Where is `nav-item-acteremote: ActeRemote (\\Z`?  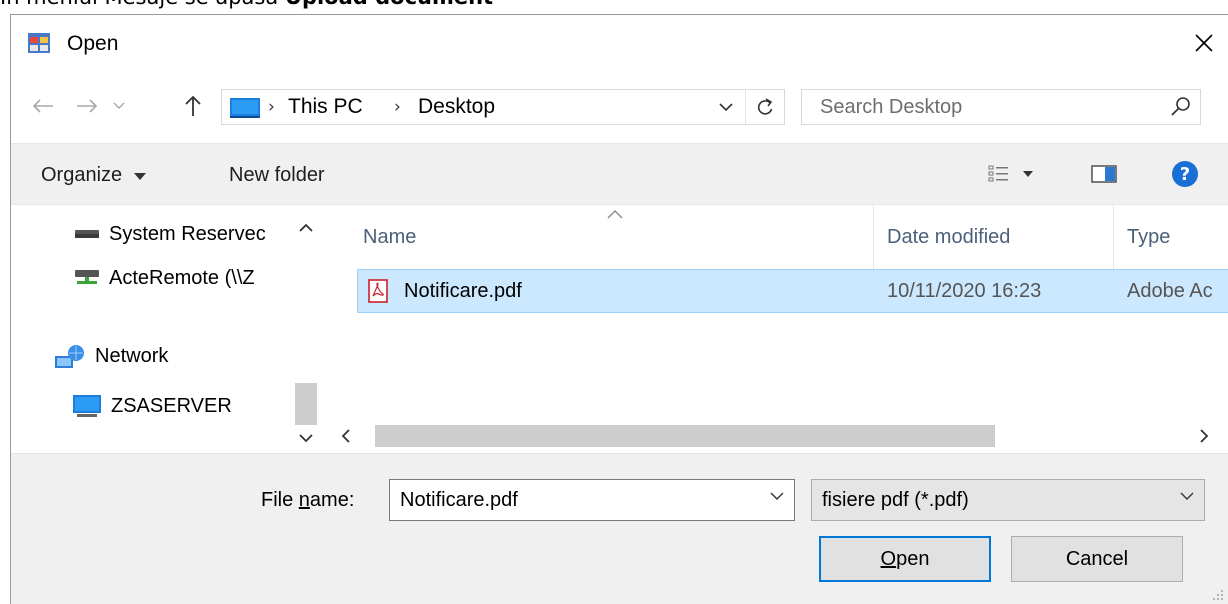 nav-item-acteremote: ActeRemote (\\Z is located at coordinates (165, 278).